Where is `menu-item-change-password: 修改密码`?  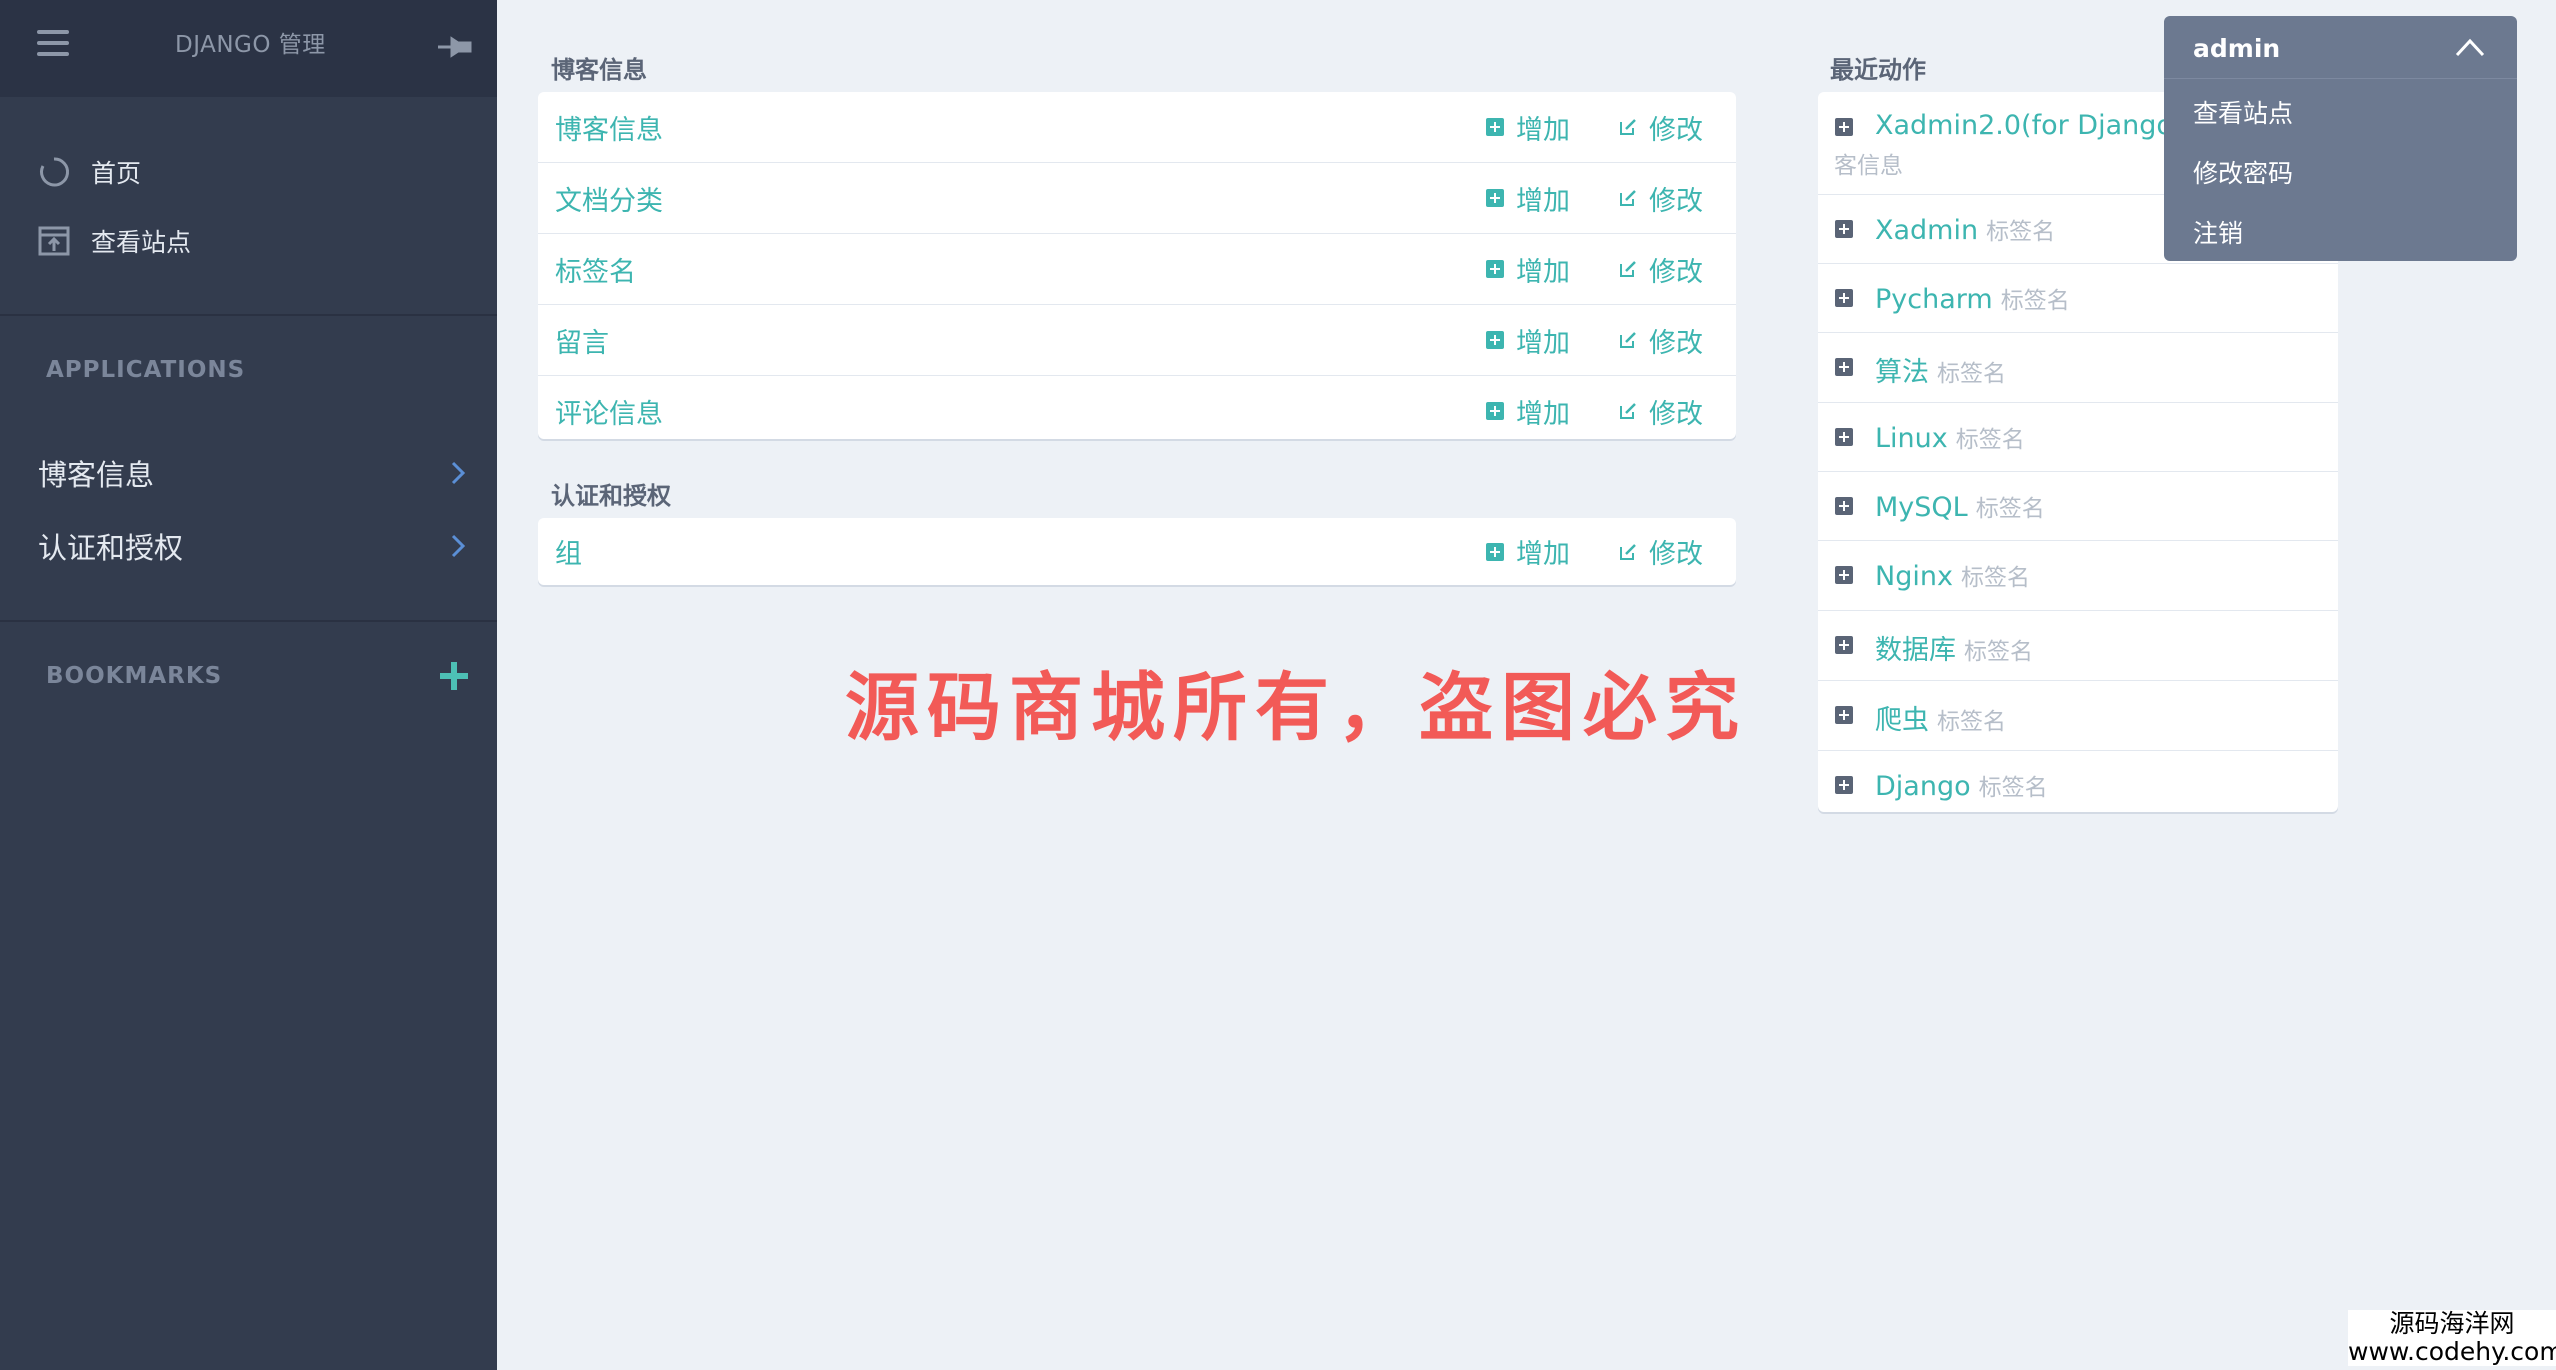 menu-item-change-password: 修改密码 is located at coordinates (2243, 172).